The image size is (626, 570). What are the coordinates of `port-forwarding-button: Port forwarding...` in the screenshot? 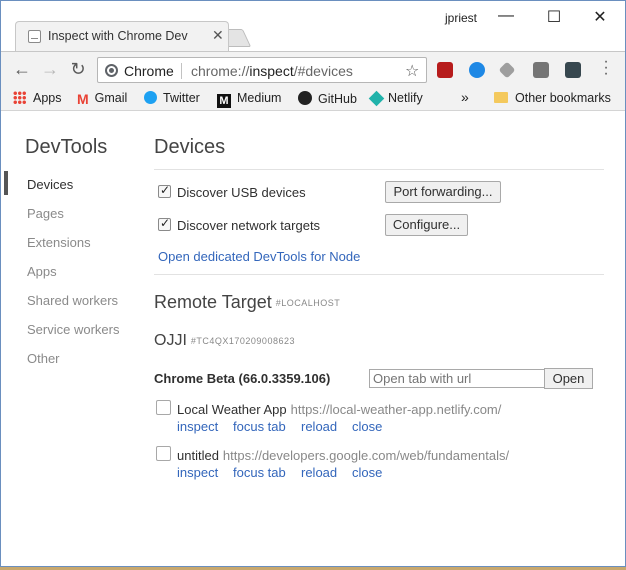 It's located at (443, 192).